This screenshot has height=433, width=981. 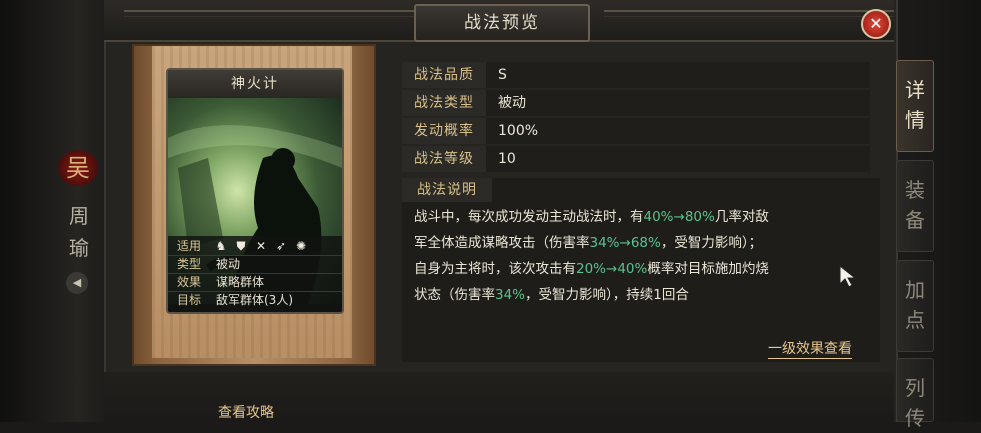 What do you see at coordinates (915, 206) in the screenshot?
I see `tab-equipment: 装备` at bounding box center [915, 206].